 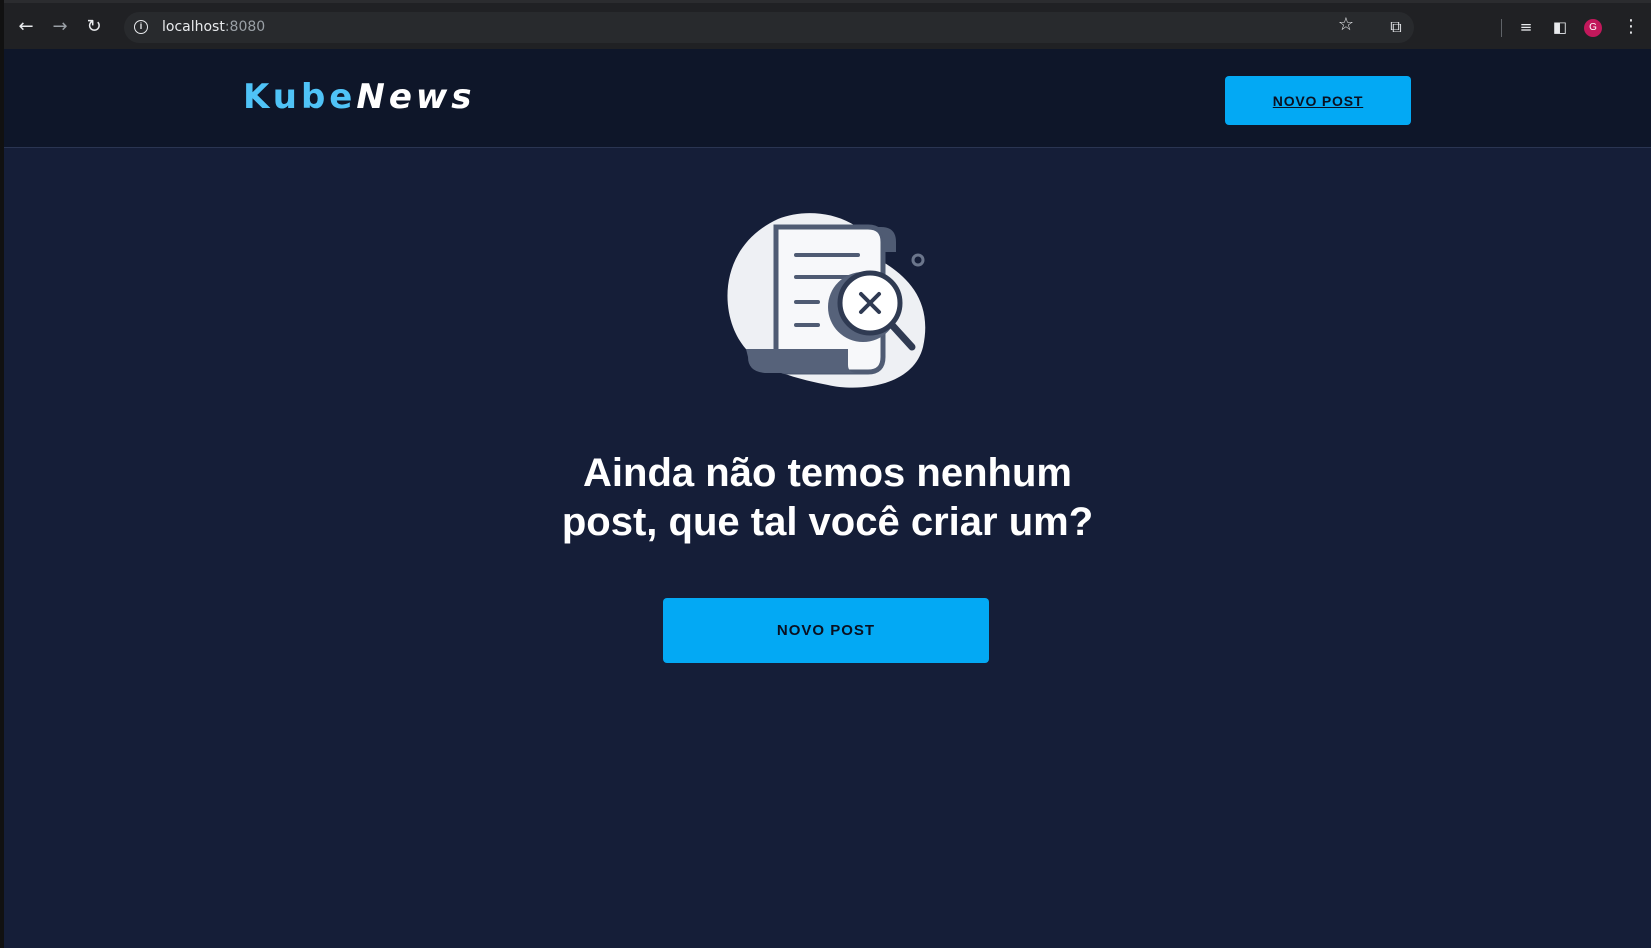 What do you see at coordinates (94, 27) in the screenshot?
I see `reload-icon: ↻` at bounding box center [94, 27].